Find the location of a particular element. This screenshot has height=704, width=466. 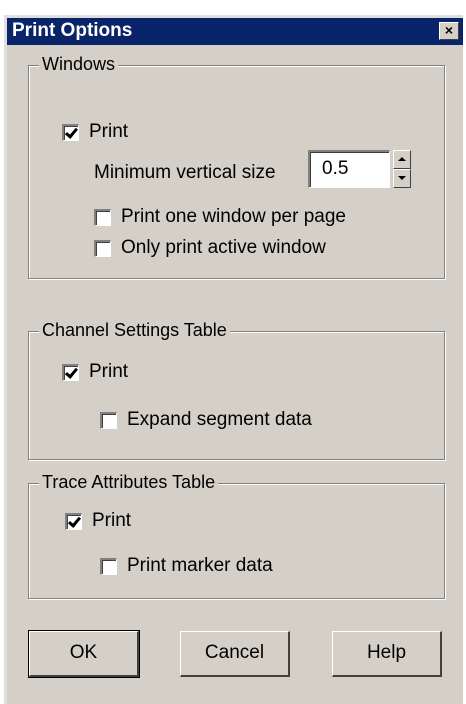

dialog-title: Print Options is located at coordinates (72, 30).